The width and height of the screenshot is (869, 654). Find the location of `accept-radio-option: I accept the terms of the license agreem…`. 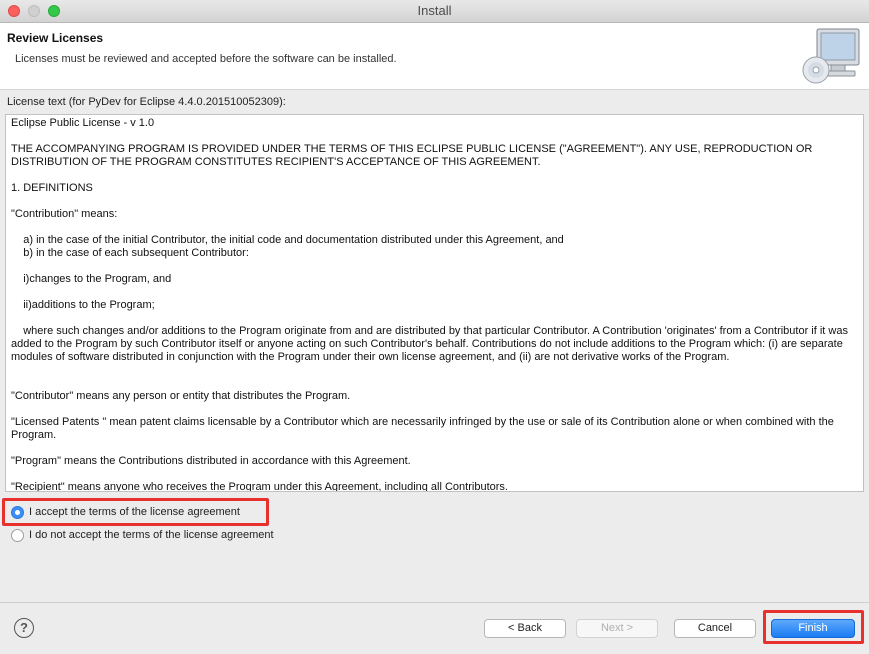

accept-radio-option: I accept the terms of the license agreem… is located at coordinates (125, 512).